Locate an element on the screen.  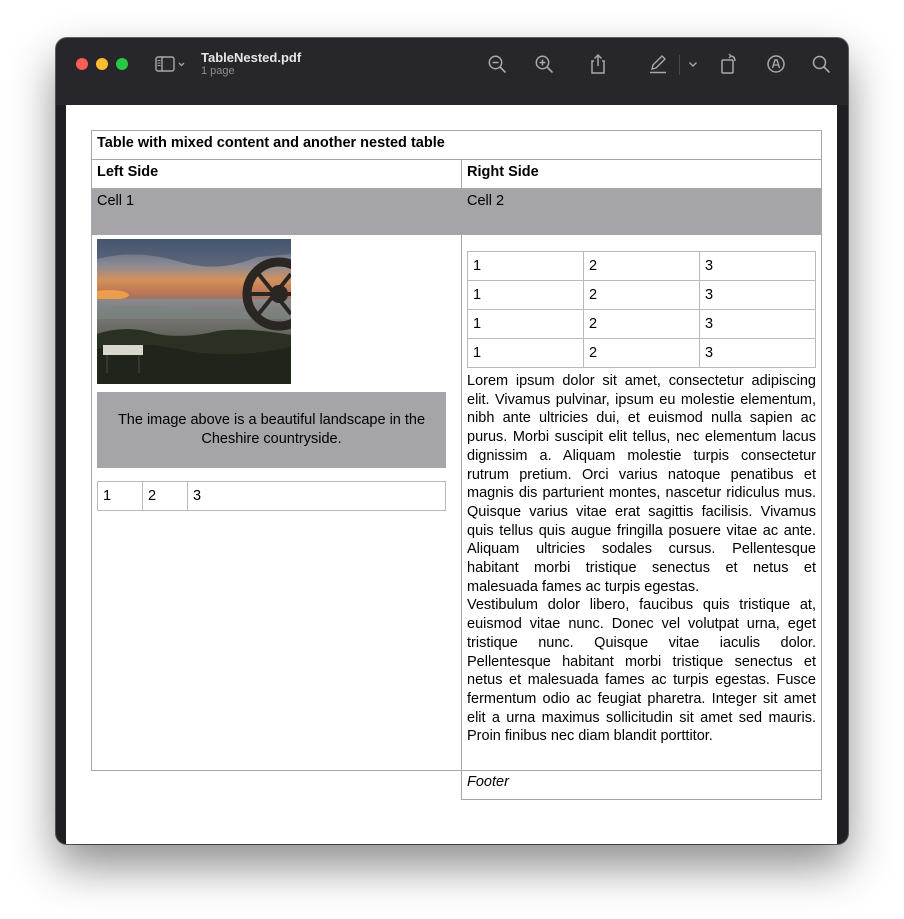
zoom-out-button is located at coordinates (497, 64).